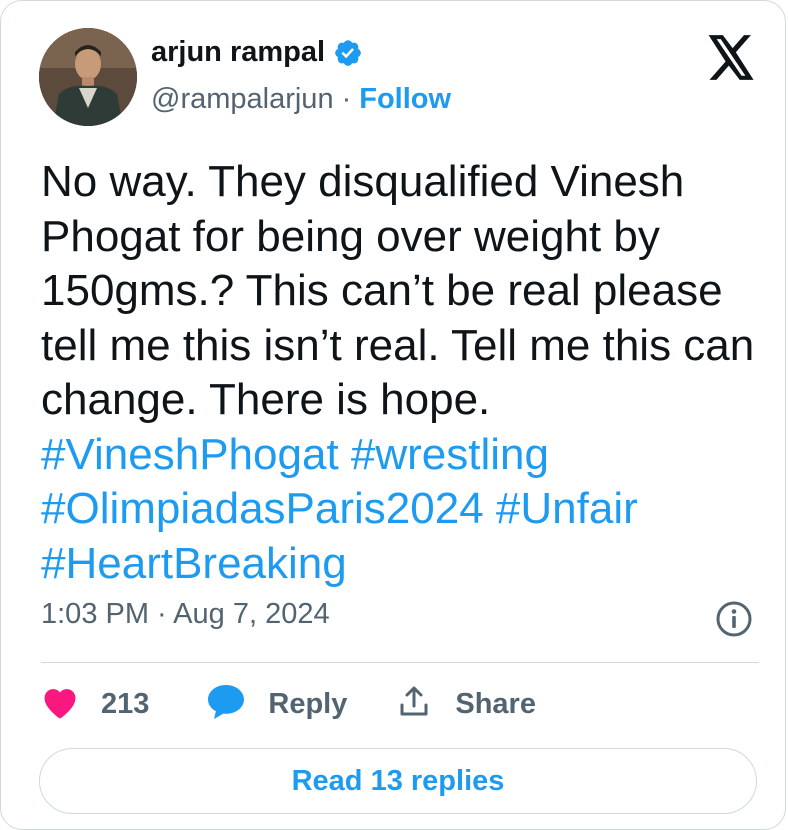 This screenshot has width=788, height=830. What do you see at coordinates (450, 454) in the screenshot?
I see `hashtag-link: #wrestling` at bounding box center [450, 454].